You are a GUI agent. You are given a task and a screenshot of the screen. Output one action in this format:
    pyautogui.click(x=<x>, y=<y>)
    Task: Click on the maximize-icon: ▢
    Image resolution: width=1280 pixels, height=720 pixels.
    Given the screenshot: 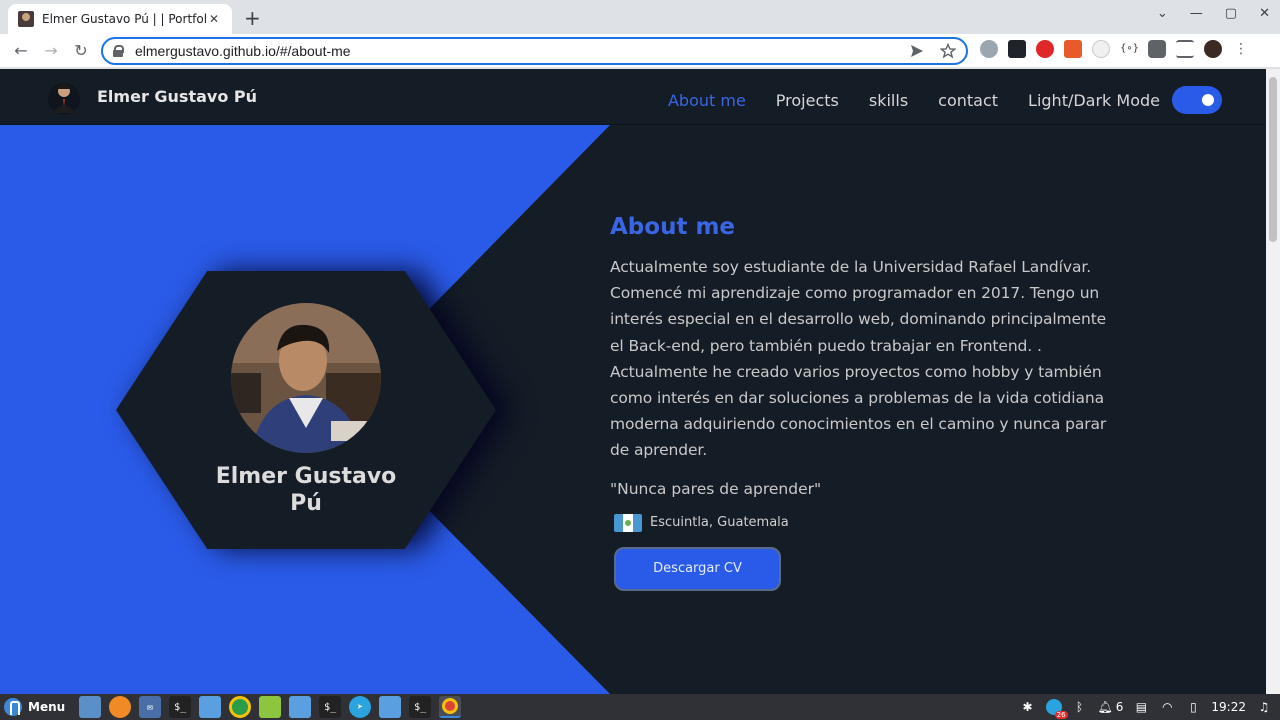 What is the action you would take?
    pyautogui.click(x=1231, y=13)
    